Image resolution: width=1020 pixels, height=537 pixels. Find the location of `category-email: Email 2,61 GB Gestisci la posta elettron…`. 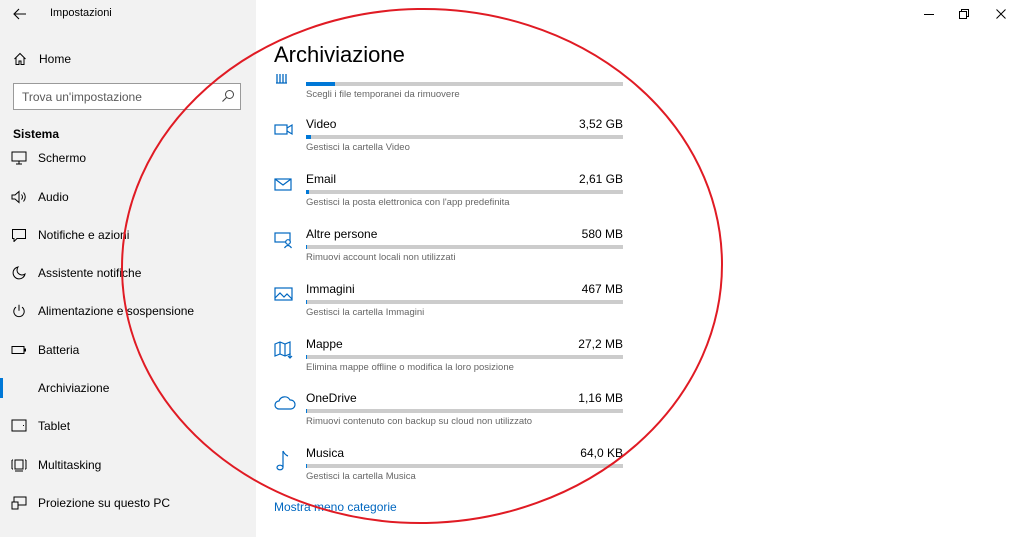

category-email: Email 2,61 GB Gestisci la posta elettron… is located at coordinates (450, 197).